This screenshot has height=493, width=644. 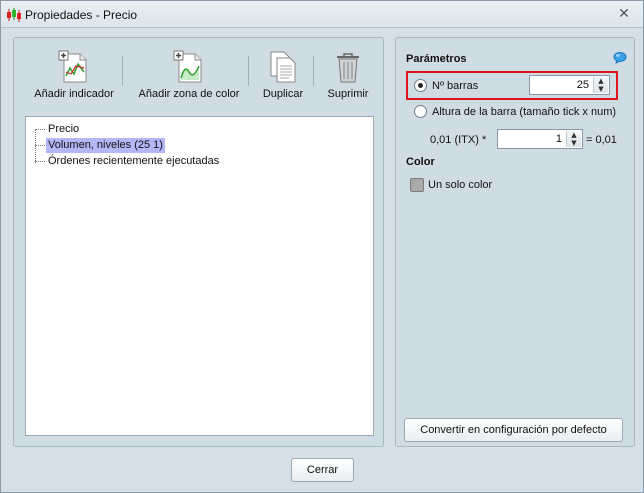 What do you see at coordinates (322, 470) in the screenshot?
I see `close-button: Cerrar` at bounding box center [322, 470].